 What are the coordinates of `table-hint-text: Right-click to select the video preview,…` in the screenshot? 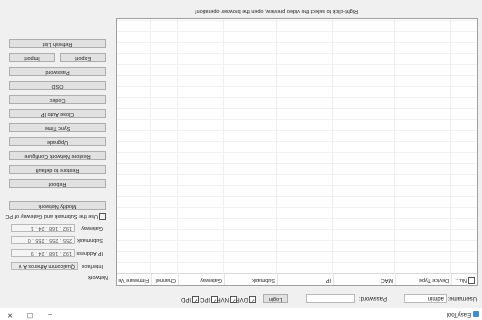 It's located at (276, 11).